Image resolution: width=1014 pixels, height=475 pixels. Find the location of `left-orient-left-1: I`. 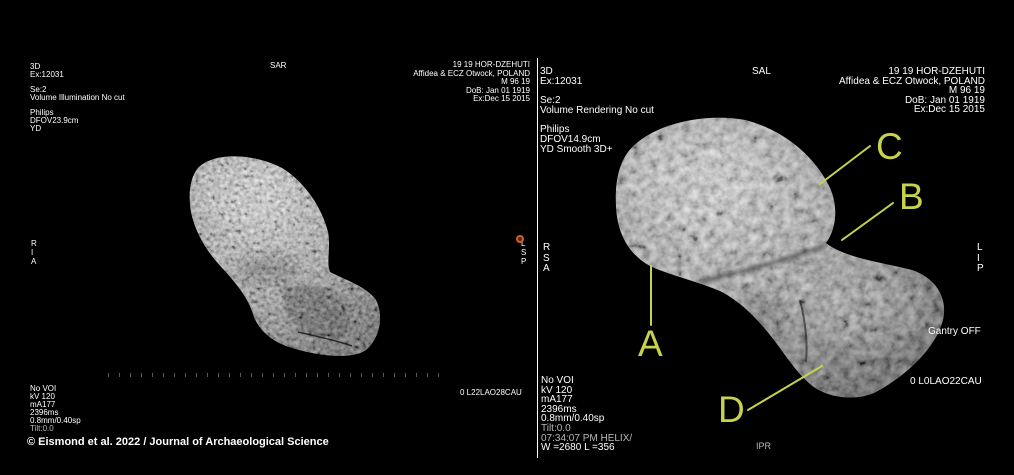

left-orient-left-1: I is located at coordinates (32, 252).